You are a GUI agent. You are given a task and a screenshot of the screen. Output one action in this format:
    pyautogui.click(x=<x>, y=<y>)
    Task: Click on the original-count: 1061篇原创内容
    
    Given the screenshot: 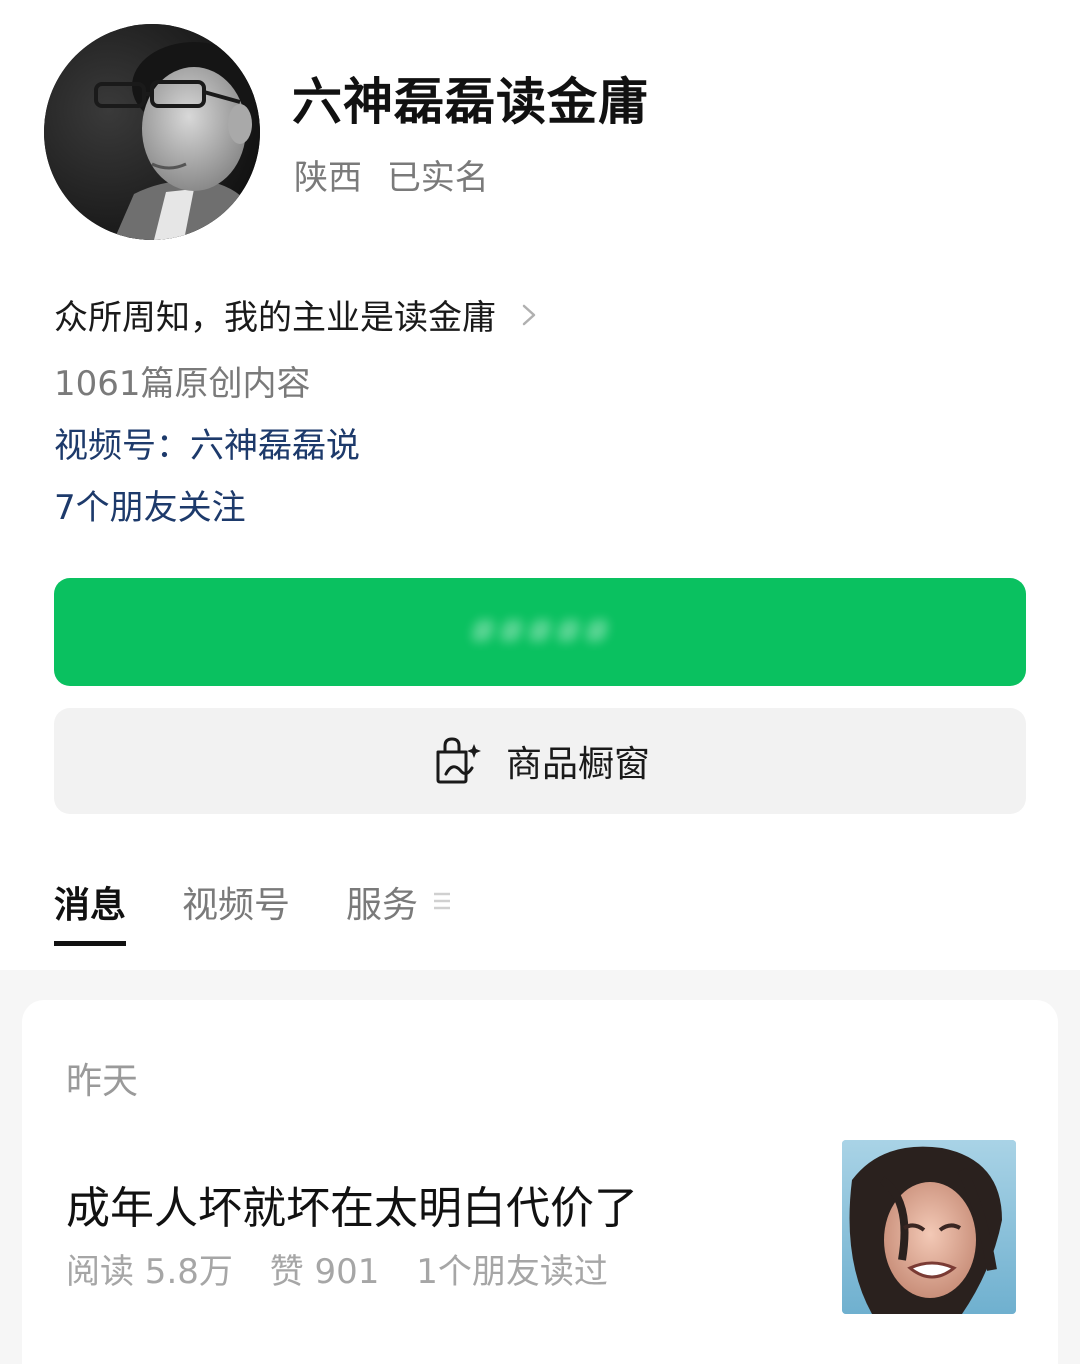 What is the action you would take?
    pyautogui.click(x=182, y=384)
    